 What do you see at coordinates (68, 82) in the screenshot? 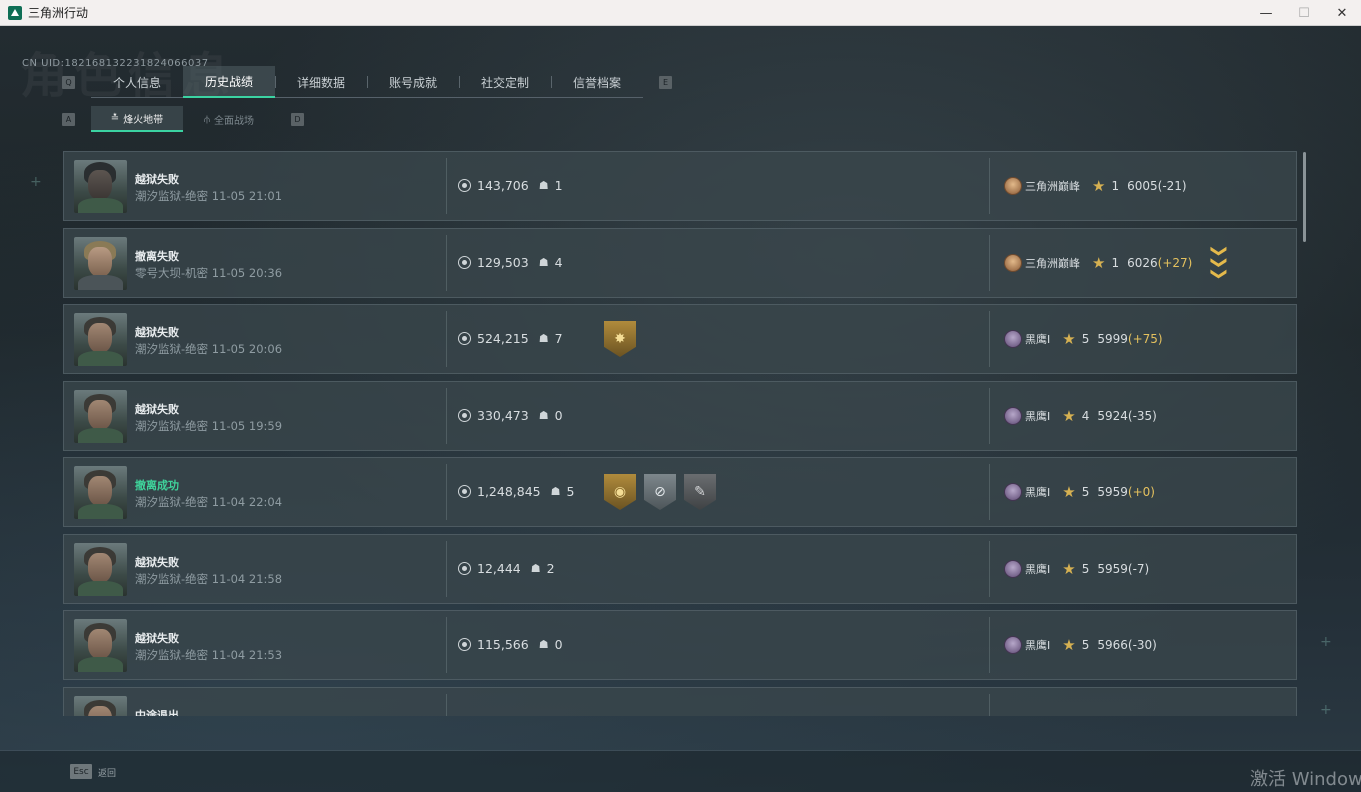
I see `tab-prev-key-hint: Q` at bounding box center [68, 82].